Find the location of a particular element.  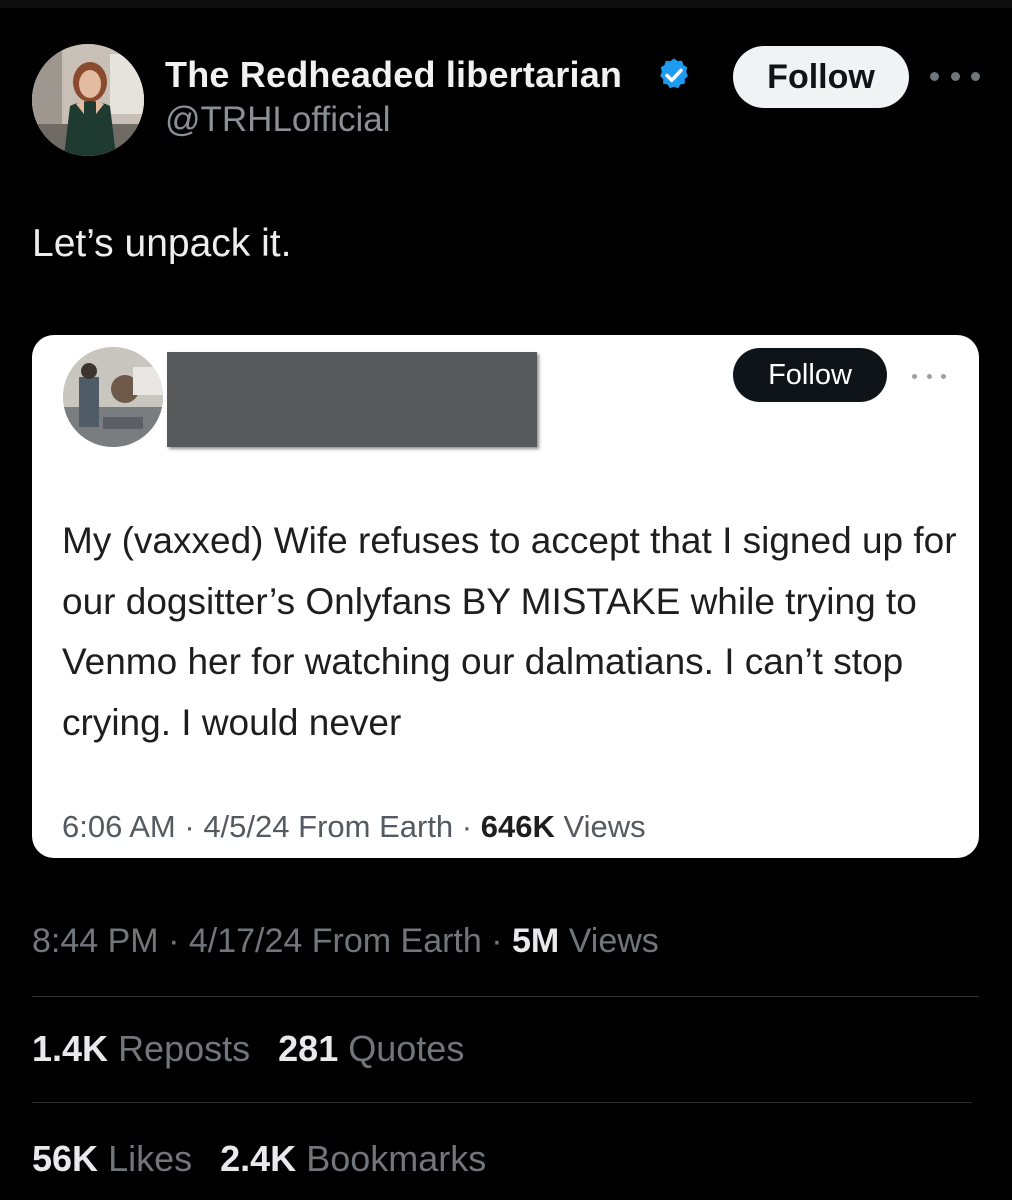

likes-link: 56K Likes is located at coordinates (112, 1158).